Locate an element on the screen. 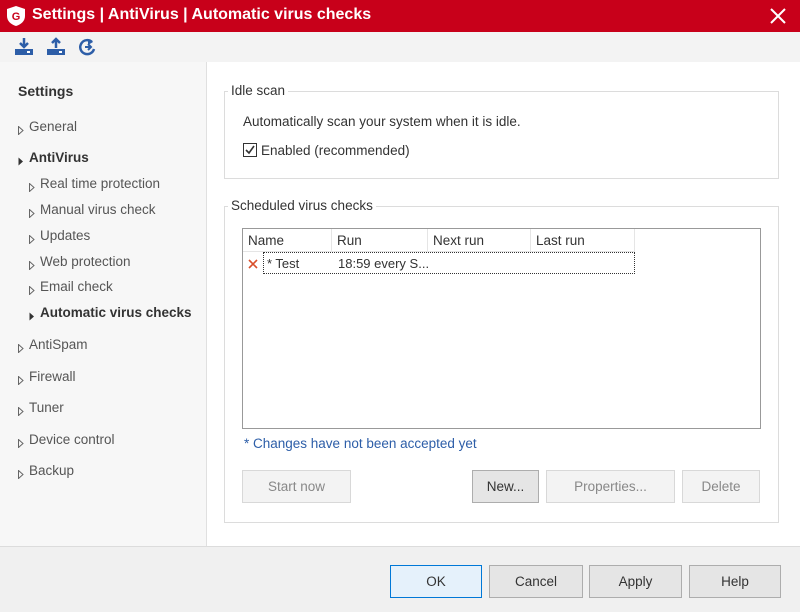 The image size is (800, 612). sidebar-item-updates: Updates is located at coordinates (60, 236).